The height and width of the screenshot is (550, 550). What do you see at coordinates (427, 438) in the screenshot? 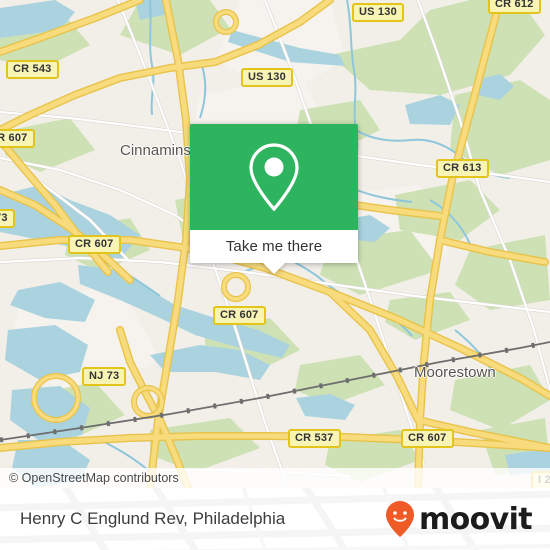
I see `road-shield-cr-607-bottom: CR 607` at bounding box center [427, 438].